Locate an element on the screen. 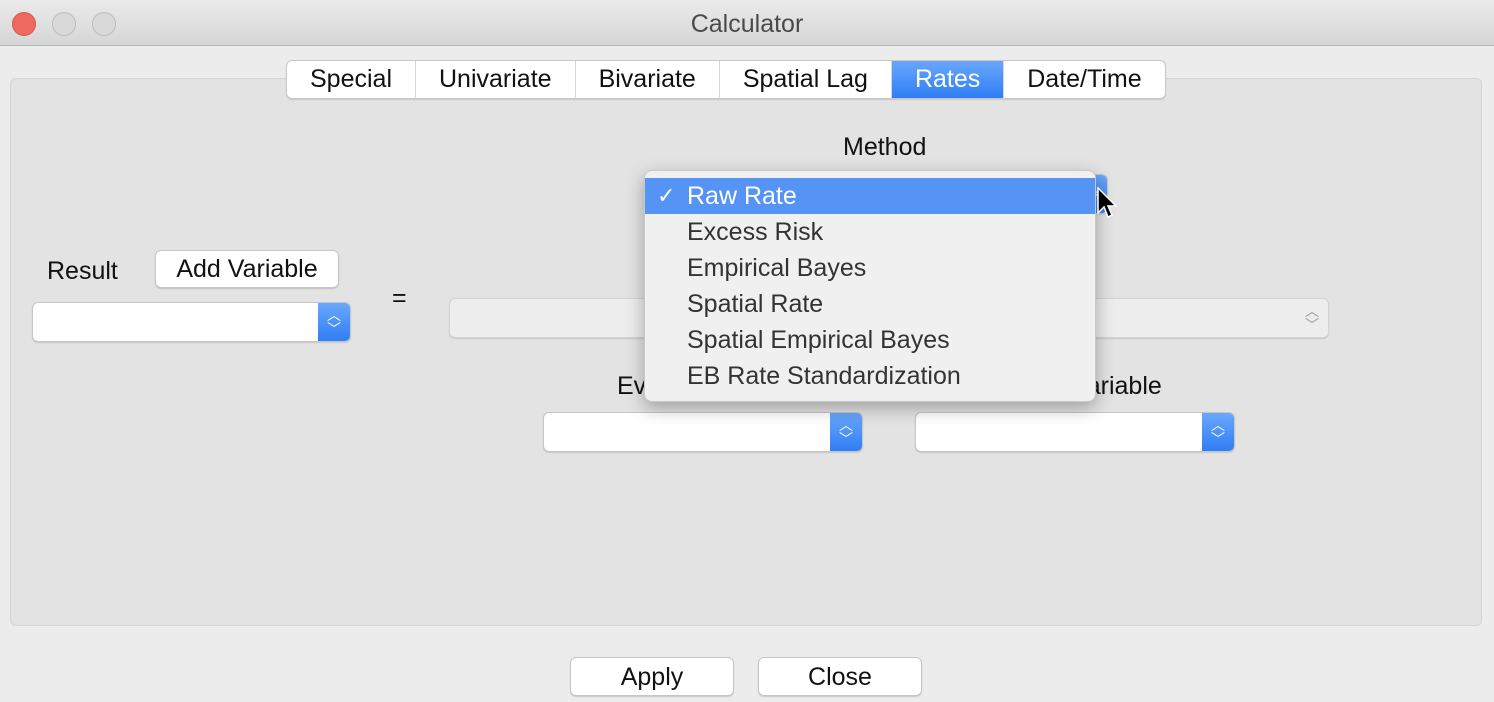 This screenshot has height=702, width=1494. tab-spatial-lag: Spatial Lag is located at coordinates (806, 79).